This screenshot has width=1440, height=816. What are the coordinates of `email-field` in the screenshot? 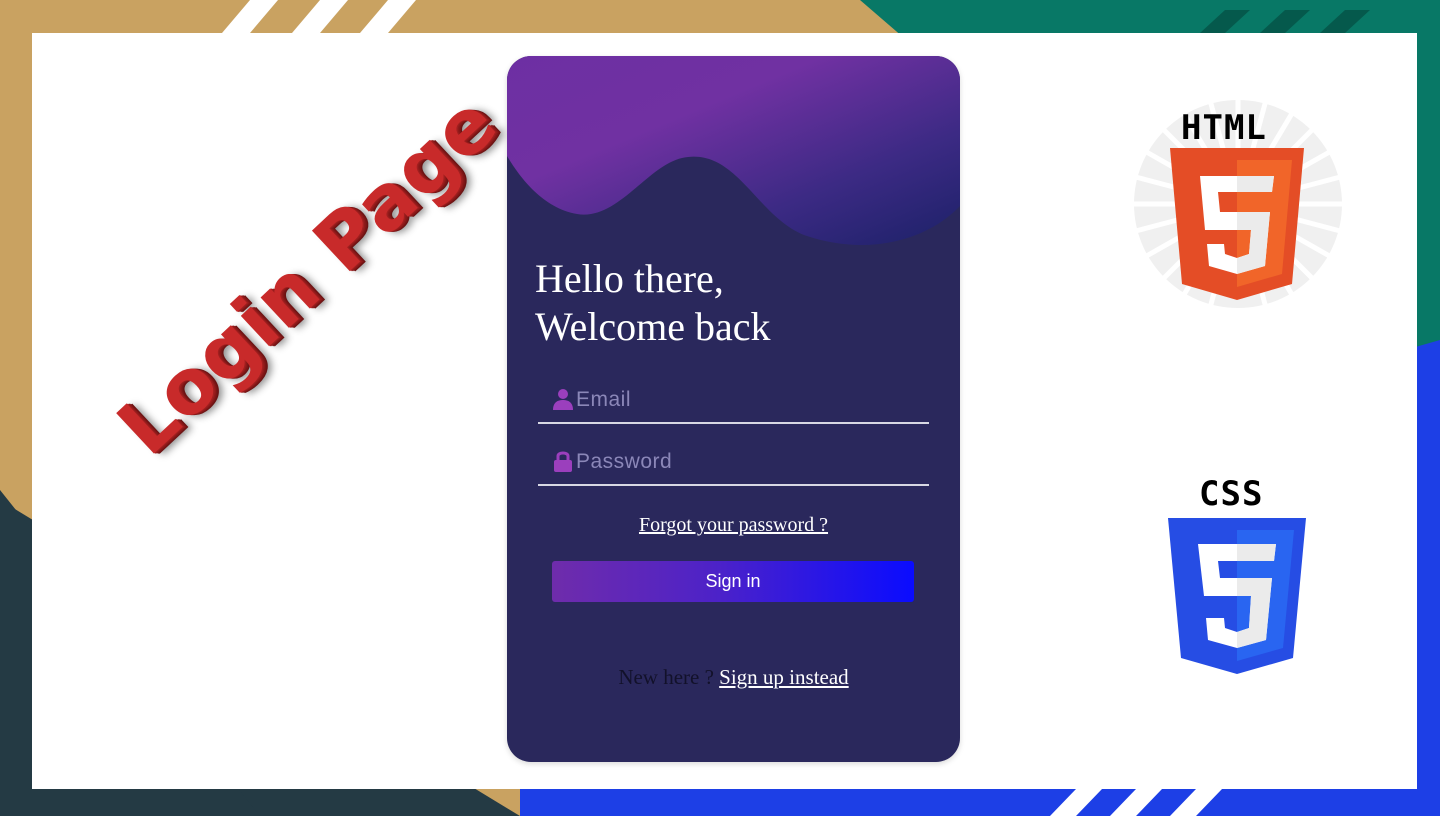 It's located at (733, 403).